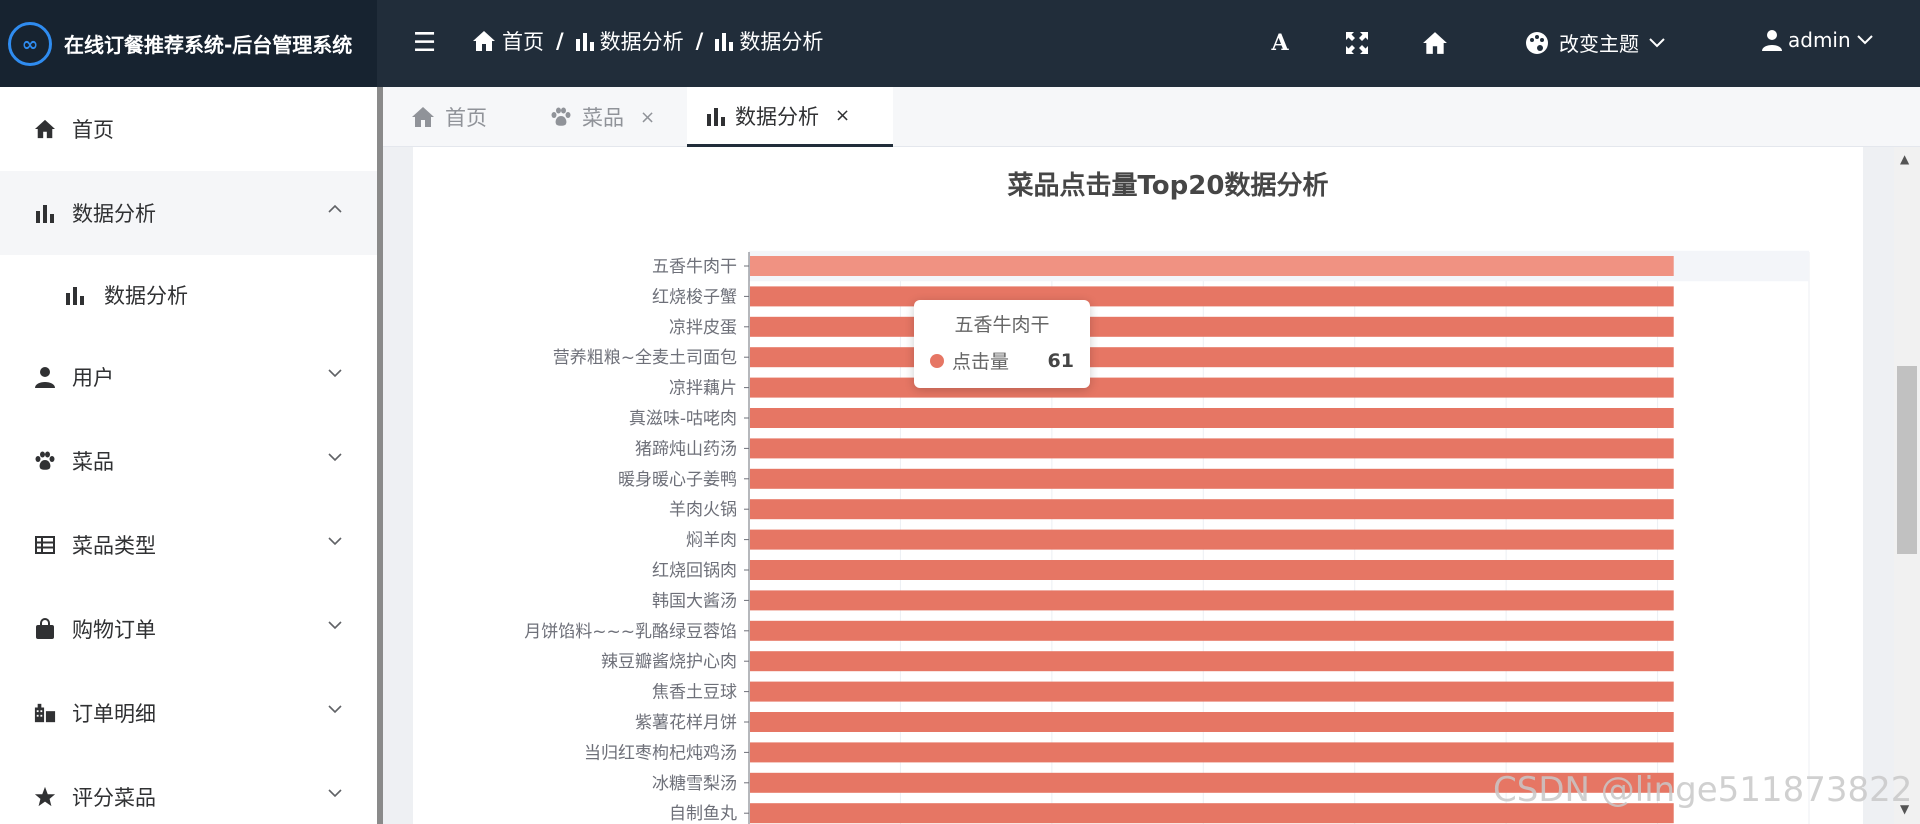 The width and height of the screenshot is (1920, 824). I want to click on sidebar-item-dish-types: 菜品类型, so click(188, 545).